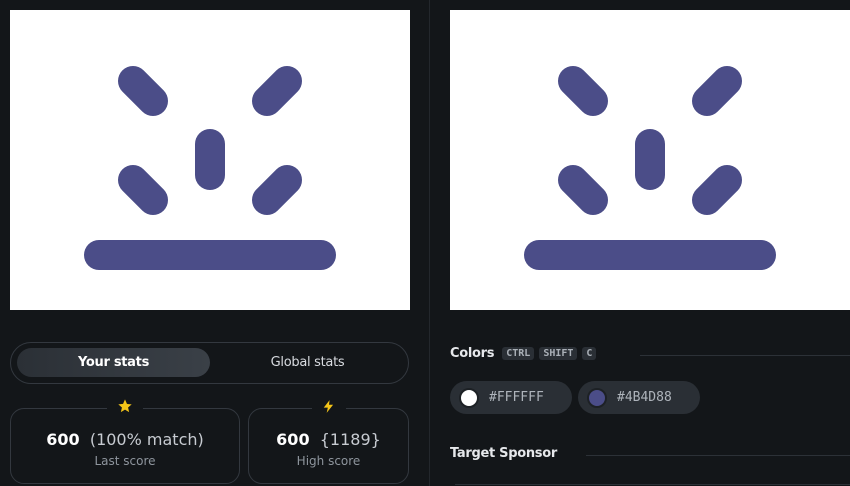 The width and height of the screenshot is (850, 486). What do you see at coordinates (472, 353) in the screenshot?
I see `colors-title: Colors` at bounding box center [472, 353].